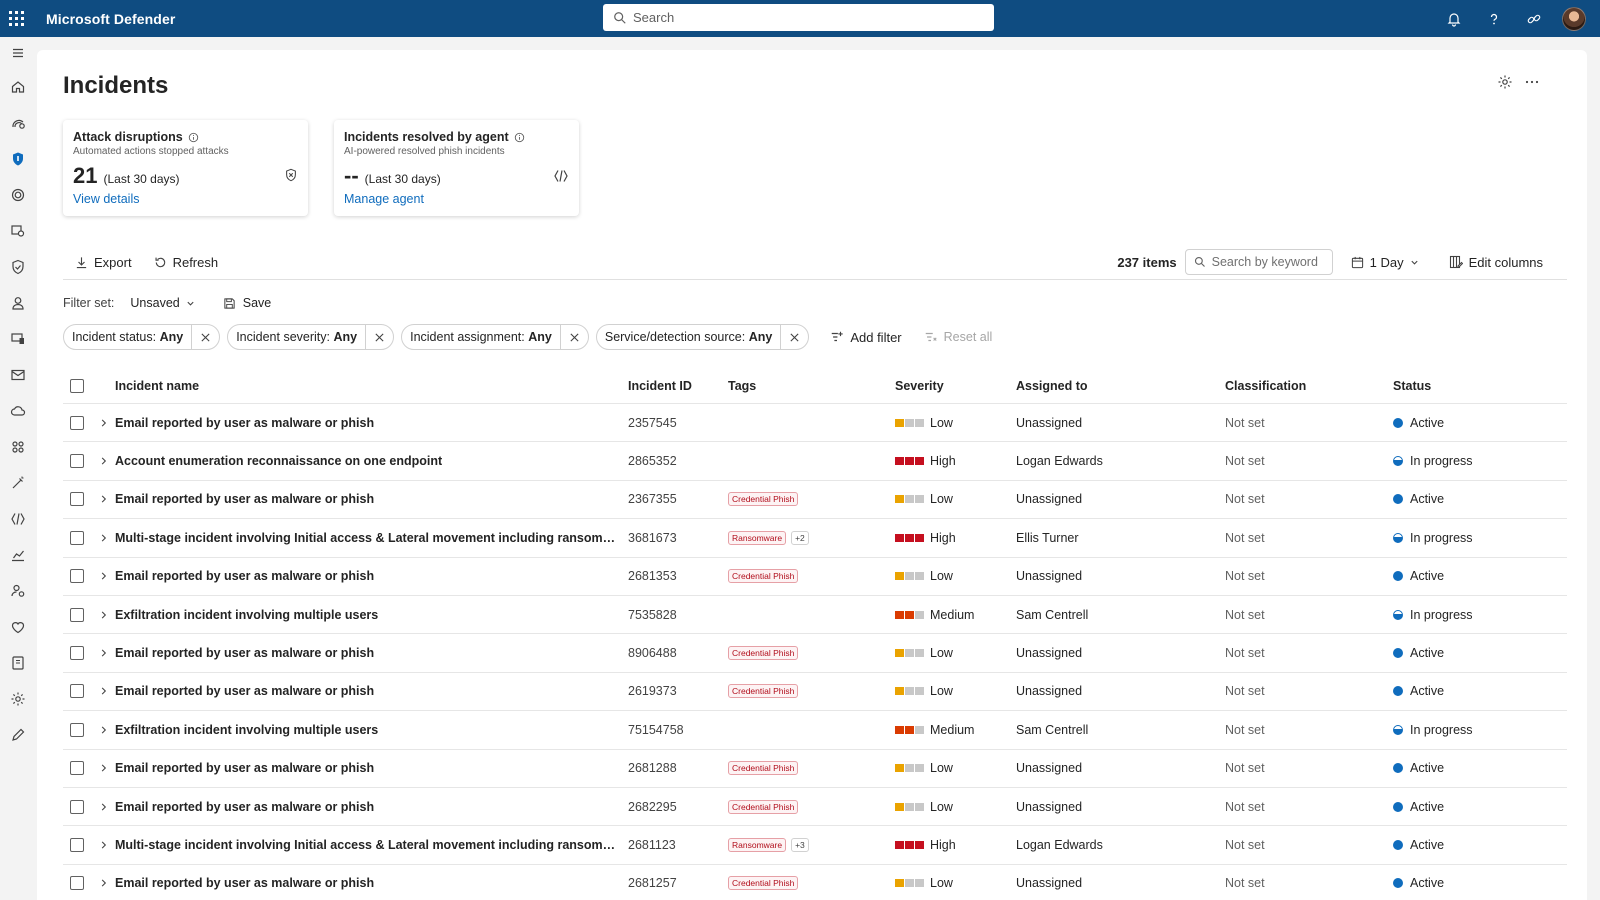  I want to click on global-search-input: Search, so click(798, 17).